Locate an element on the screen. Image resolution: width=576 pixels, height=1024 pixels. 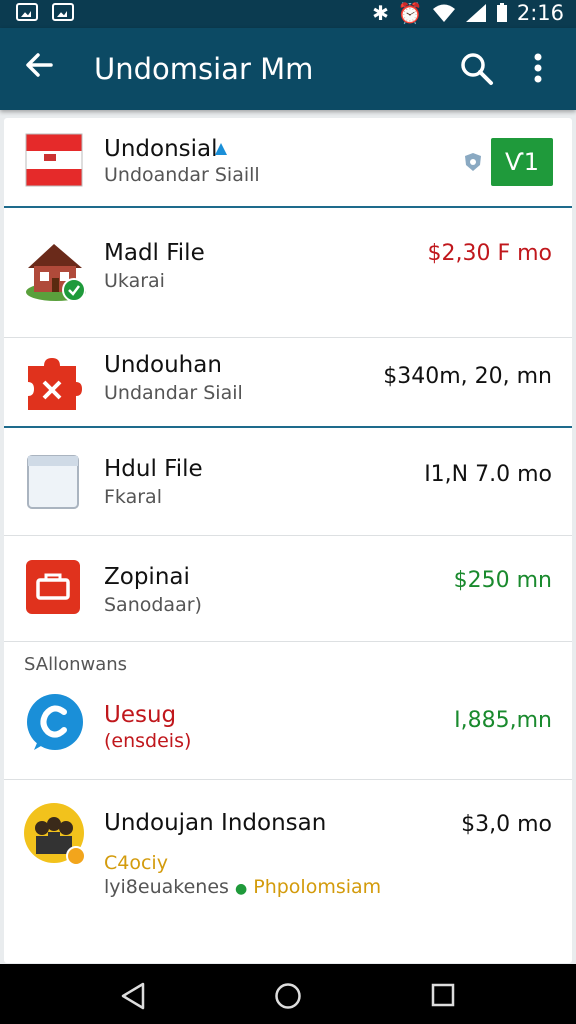
signal-icon is located at coordinates (475, 13).